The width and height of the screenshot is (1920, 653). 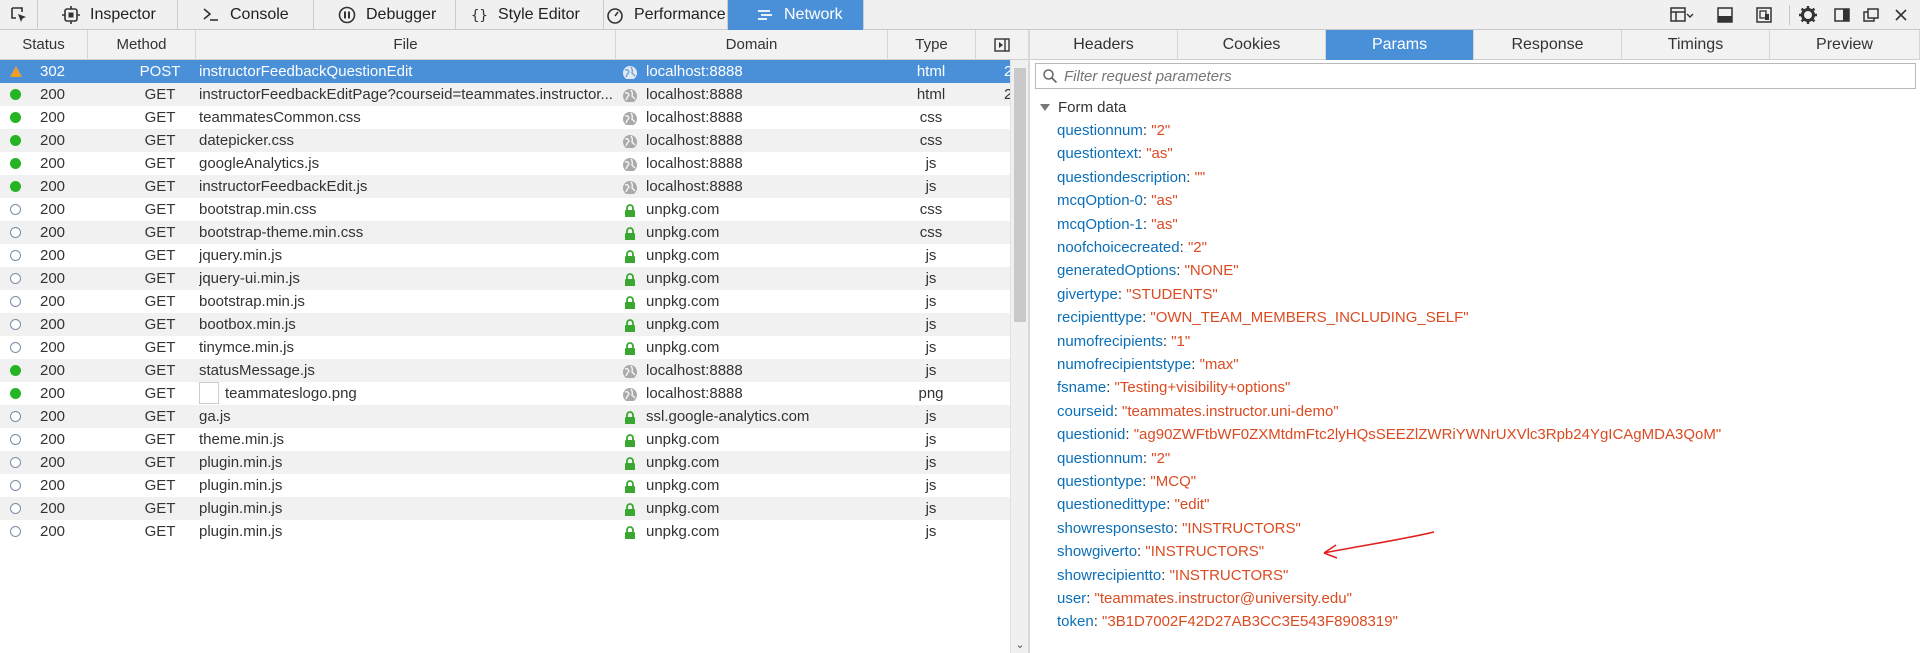 What do you see at coordinates (1002, 45) in the screenshot?
I see `column-toggle-button` at bounding box center [1002, 45].